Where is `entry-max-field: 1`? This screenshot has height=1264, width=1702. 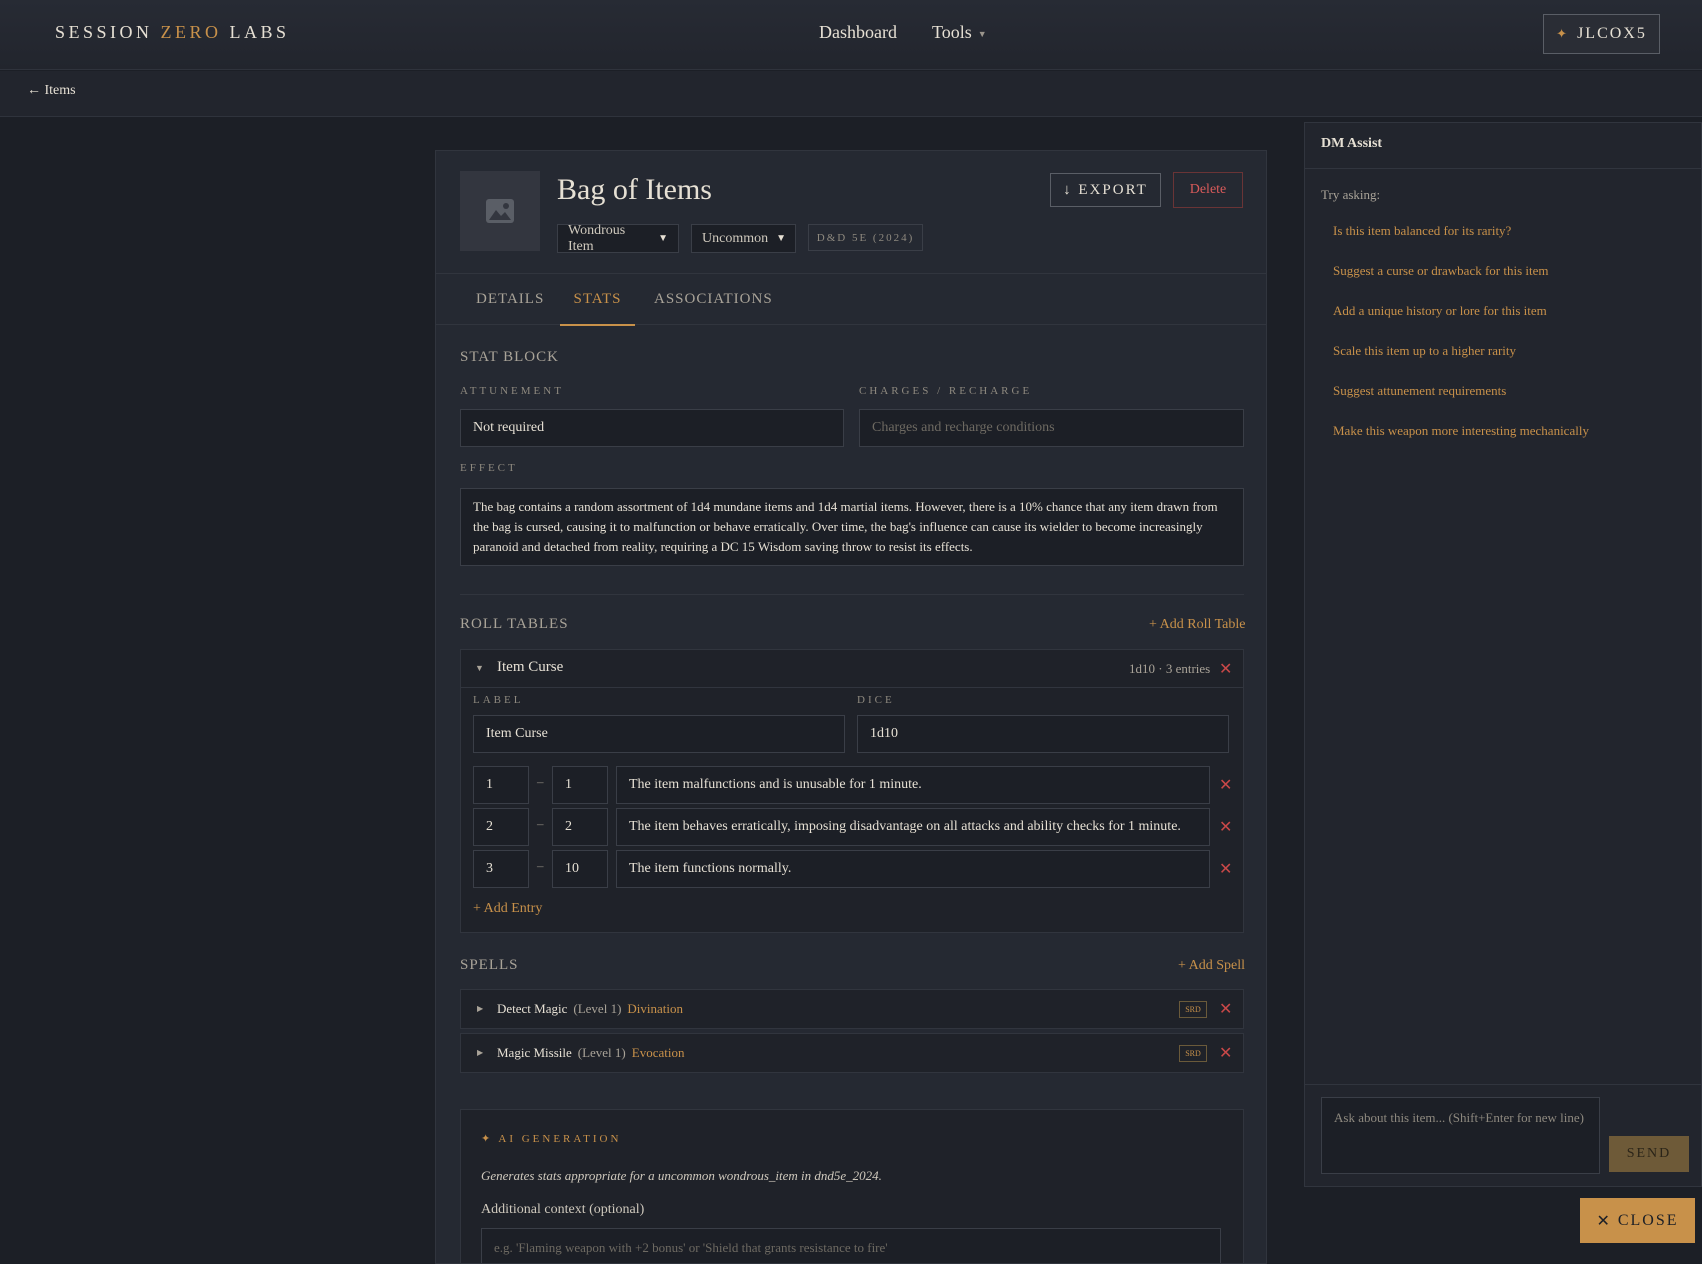 entry-max-field: 1 is located at coordinates (580, 785).